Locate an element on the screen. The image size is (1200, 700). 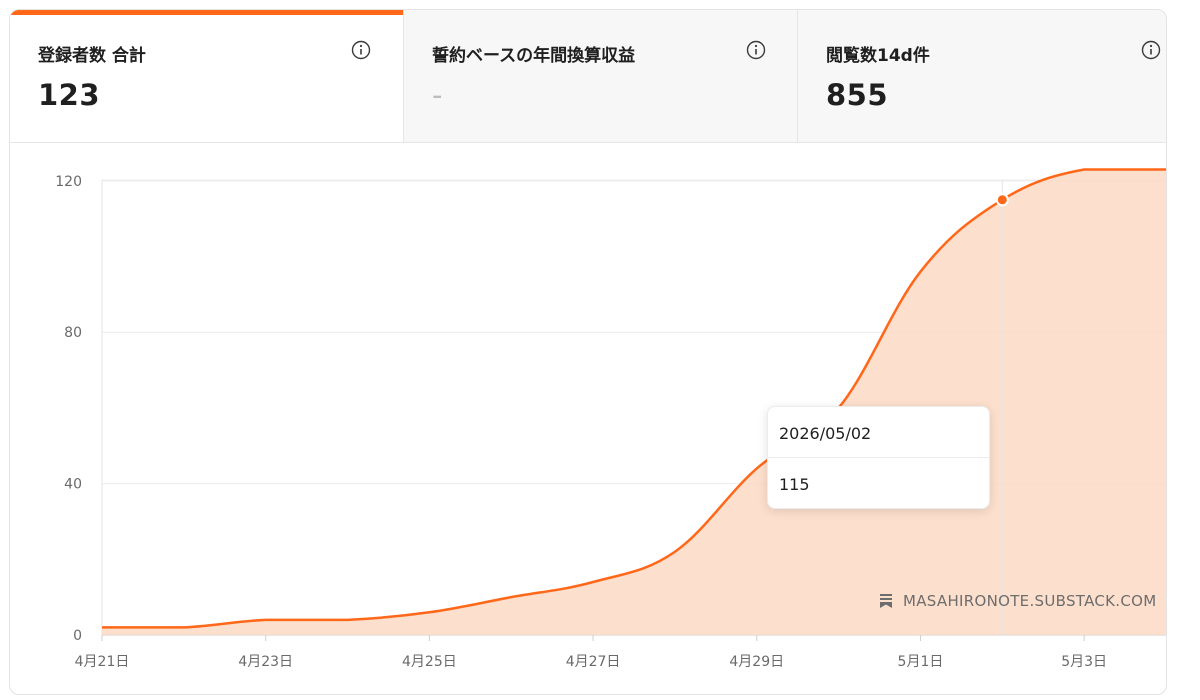
chart-tooltip: 2026/05/02 115 is located at coordinates (878, 457).